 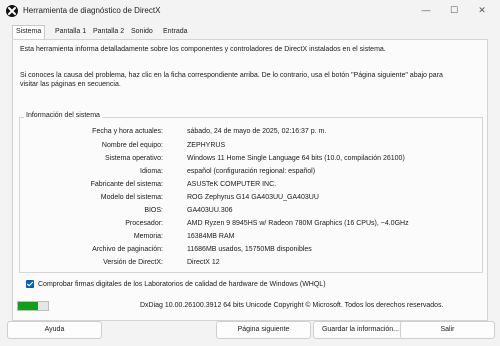 What do you see at coordinates (151, 171) in the screenshot?
I see `info-label: Idioma:` at bounding box center [151, 171].